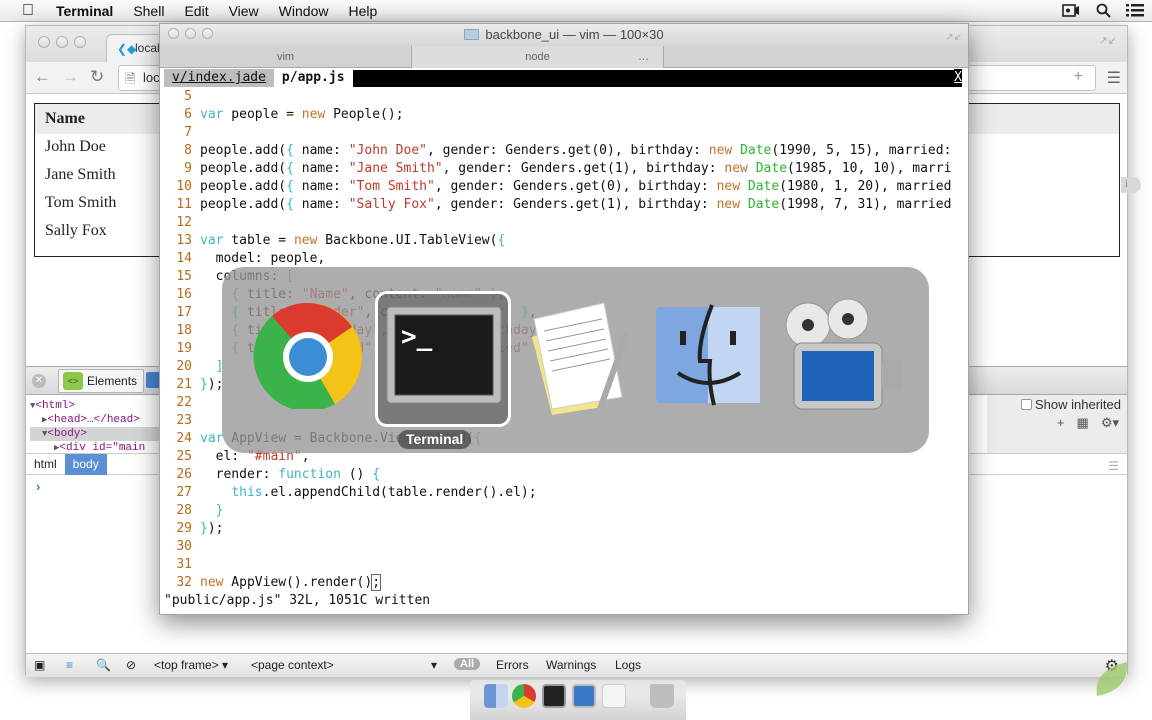 The width and height of the screenshot is (1152, 720). I want to click on screen-recording-icon, so click(1071, 10).